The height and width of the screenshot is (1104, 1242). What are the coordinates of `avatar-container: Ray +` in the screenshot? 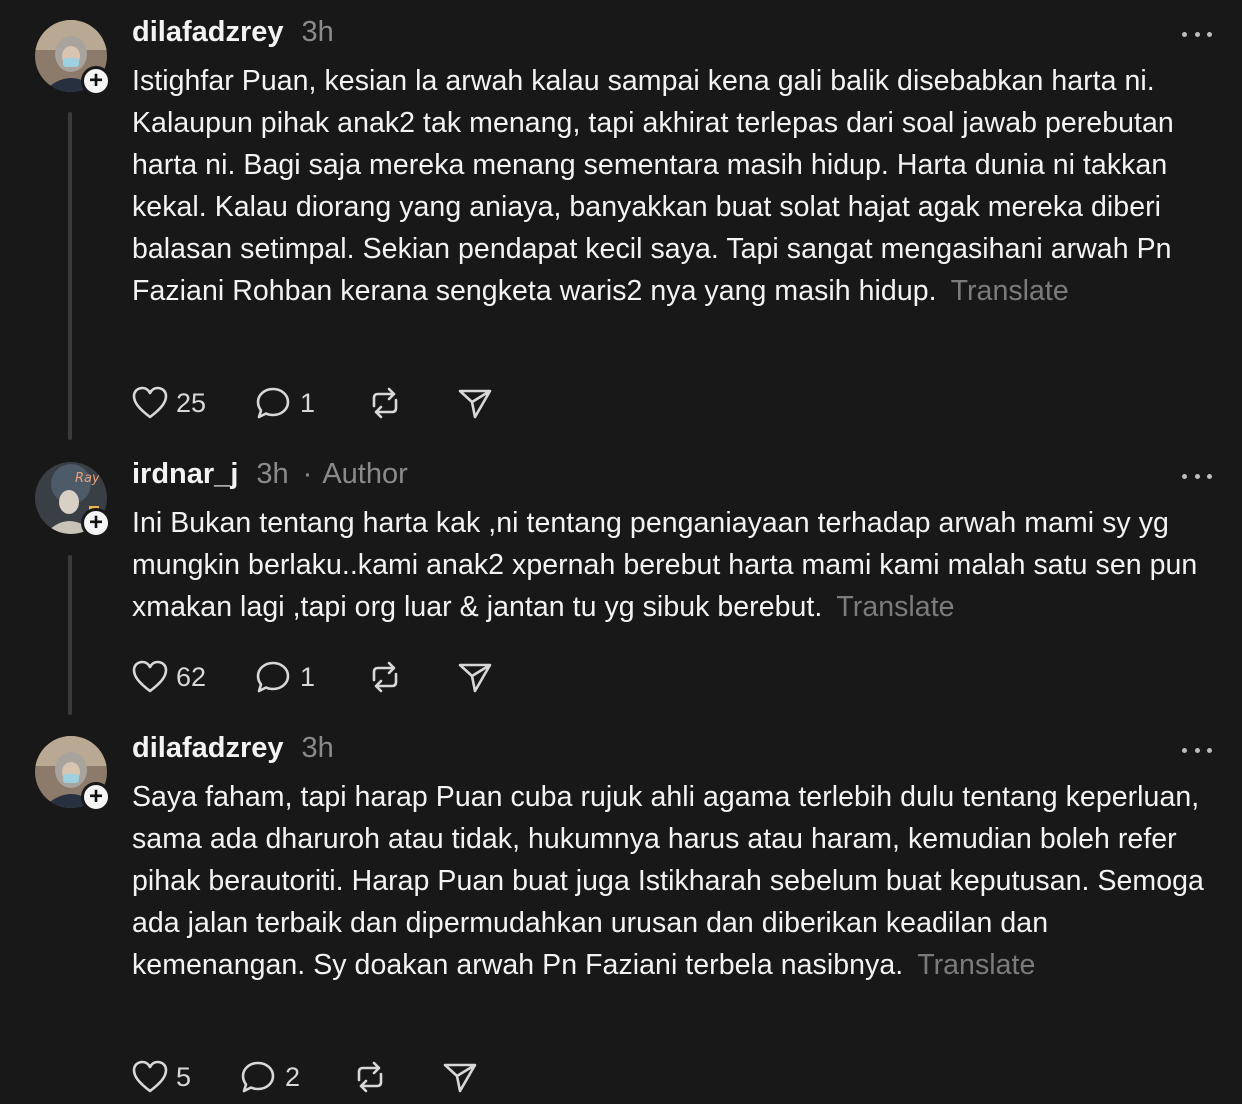 It's located at (73, 500).